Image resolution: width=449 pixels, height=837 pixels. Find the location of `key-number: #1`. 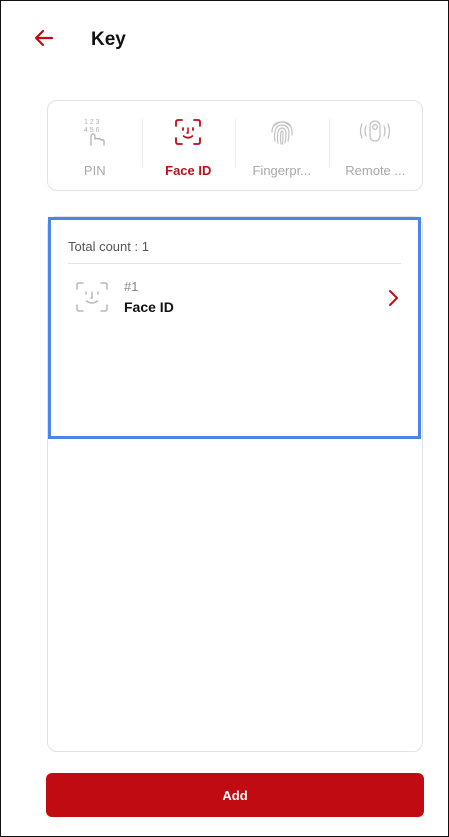

key-number: #1 is located at coordinates (131, 286).